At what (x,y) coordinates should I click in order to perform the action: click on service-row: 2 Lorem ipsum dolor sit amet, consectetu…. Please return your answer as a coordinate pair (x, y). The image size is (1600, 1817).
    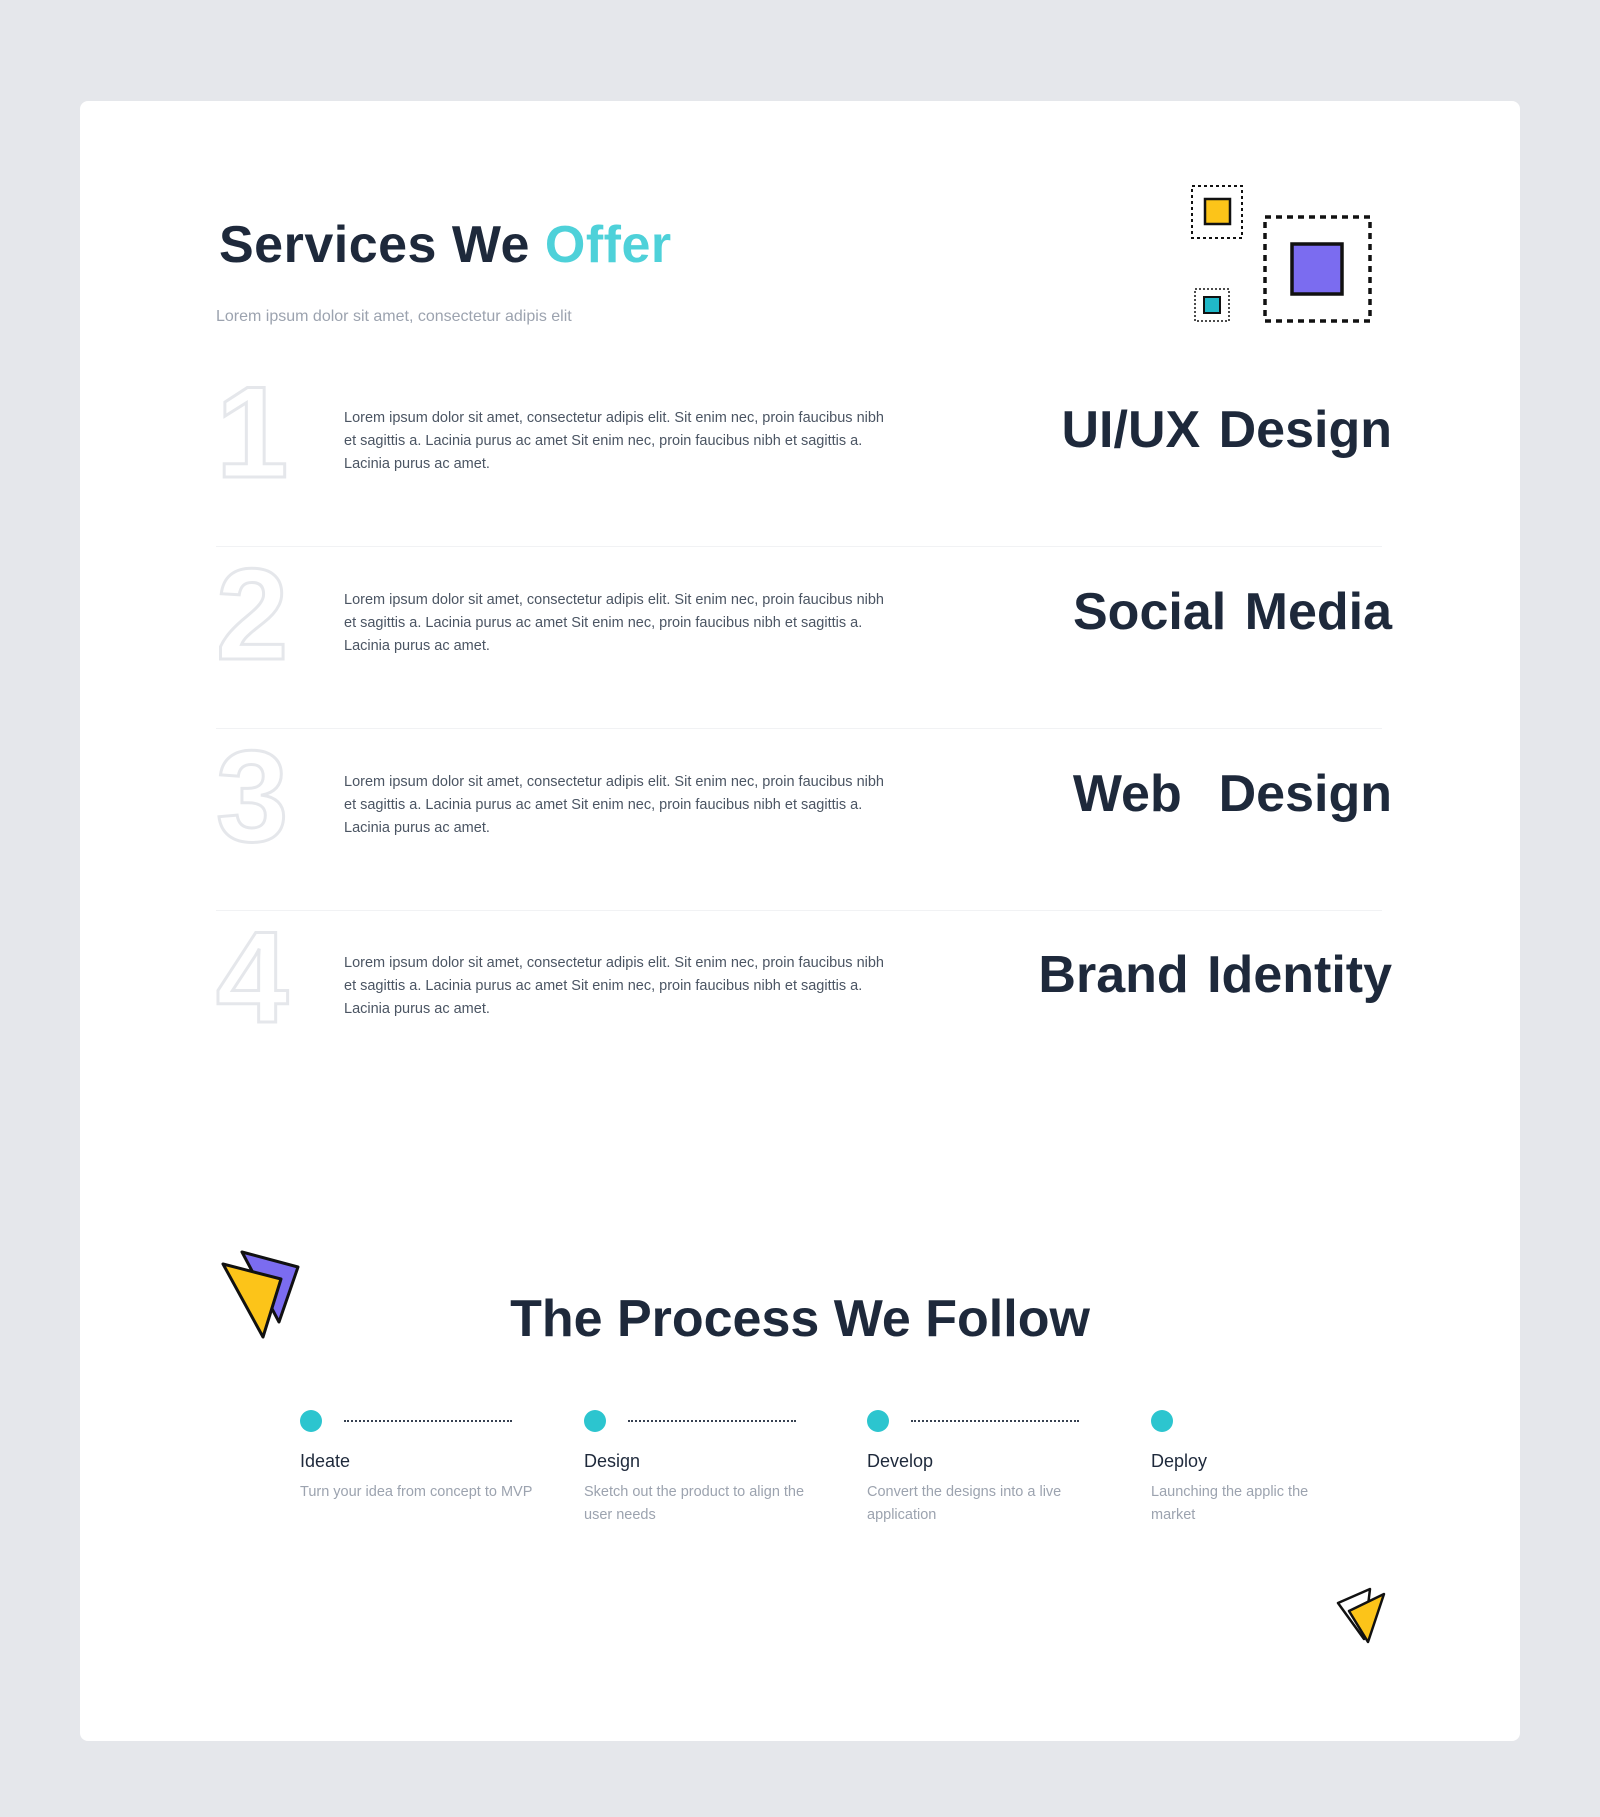
    Looking at the image, I should click on (803, 635).